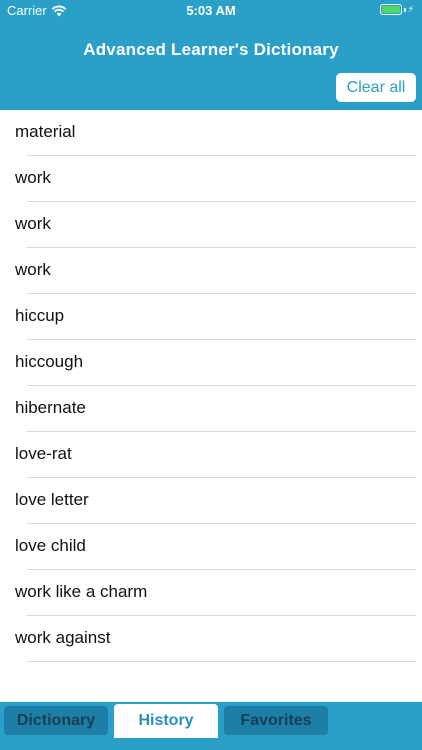 The height and width of the screenshot is (750, 422). What do you see at coordinates (211, 593) in the screenshot?
I see `history-item: work like a charm` at bounding box center [211, 593].